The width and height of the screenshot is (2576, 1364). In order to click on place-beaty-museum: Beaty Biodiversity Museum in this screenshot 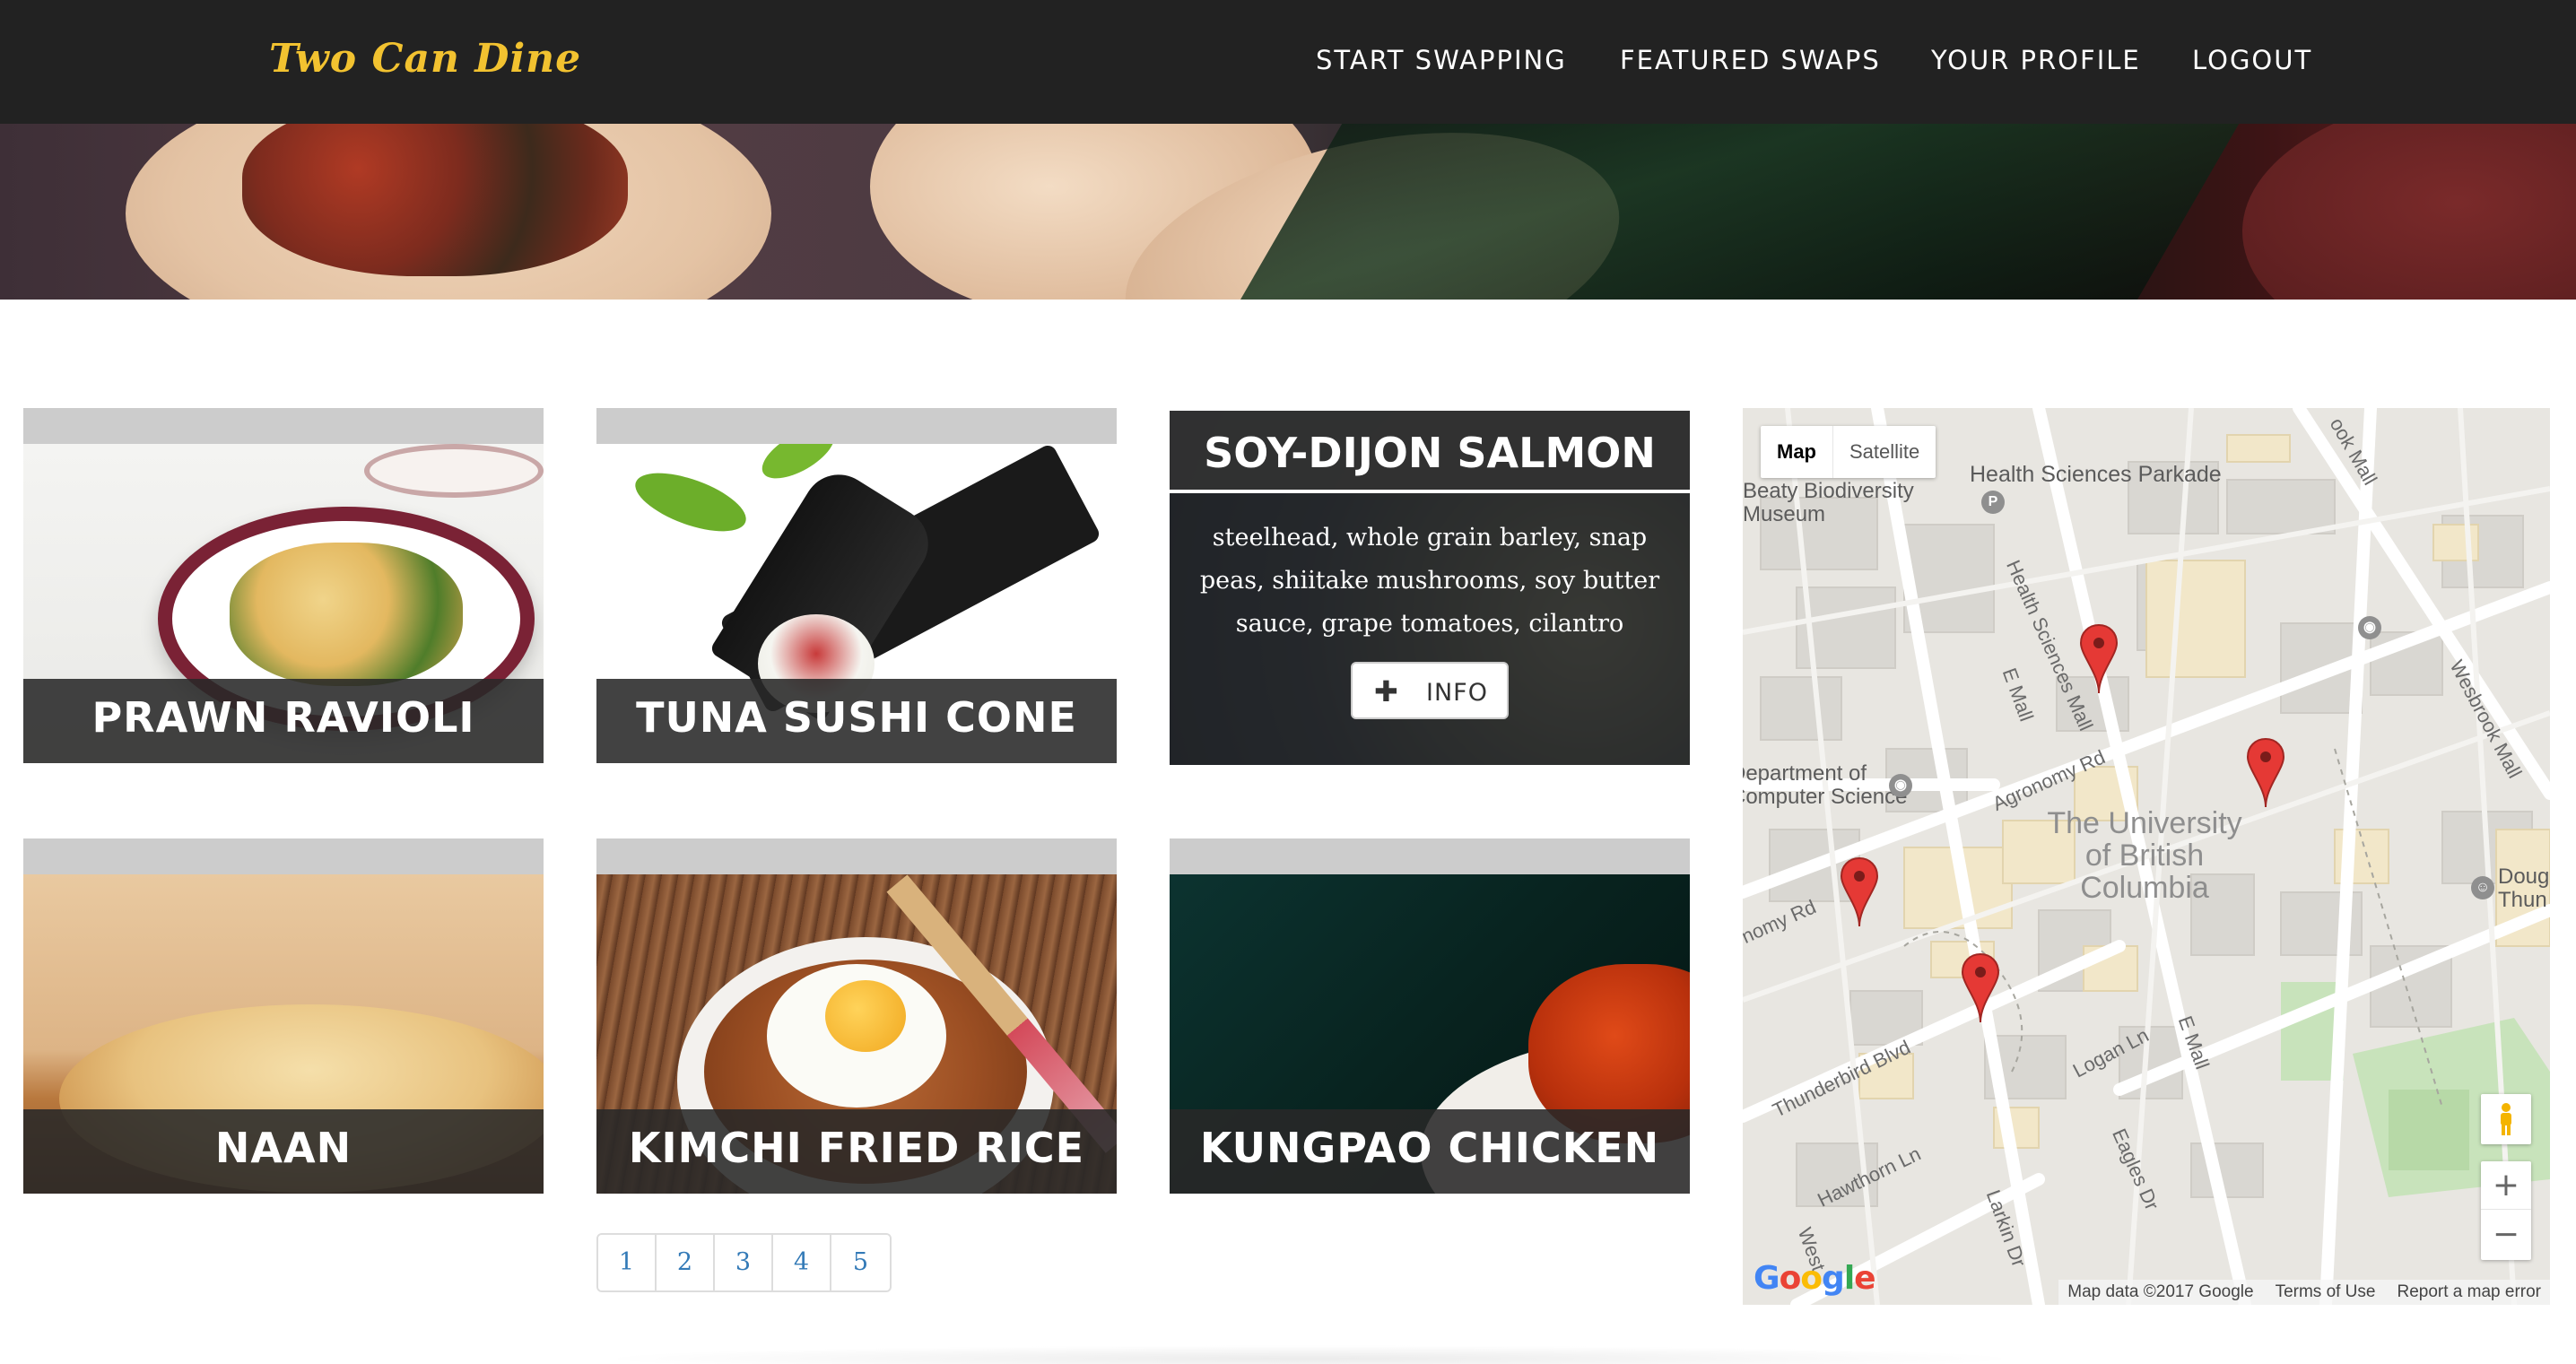, I will do `click(1828, 502)`.